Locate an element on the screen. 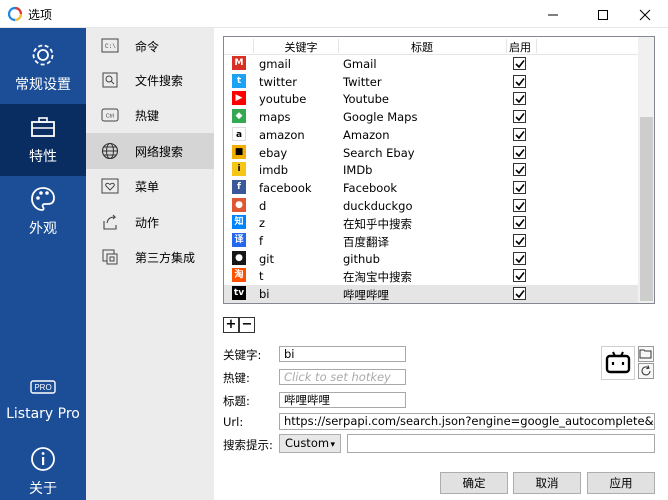 The height and width of the screenshot is (500, 668). subnav-item-hotkeys: Ctrl 热键 is located at coordinates (150, 115).